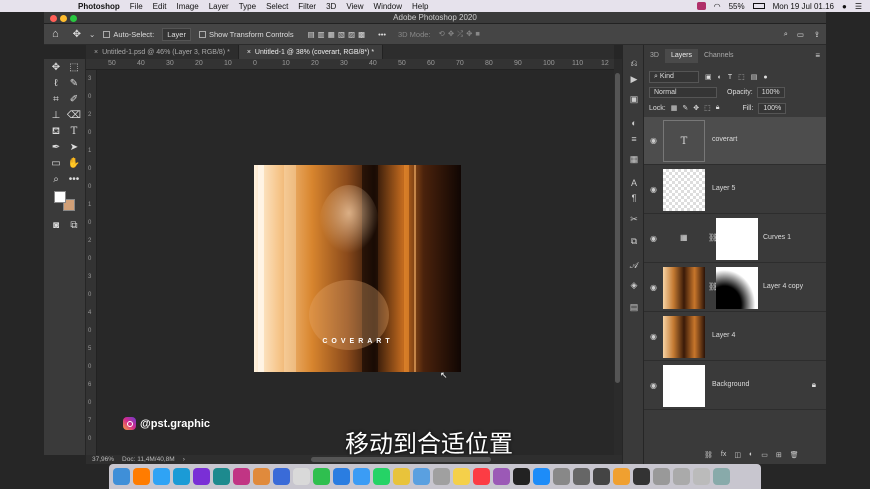  What do you see at coordinates (401, 476) in the screenshot?
I see `chrome-icon` at bounding box center [401, 476].